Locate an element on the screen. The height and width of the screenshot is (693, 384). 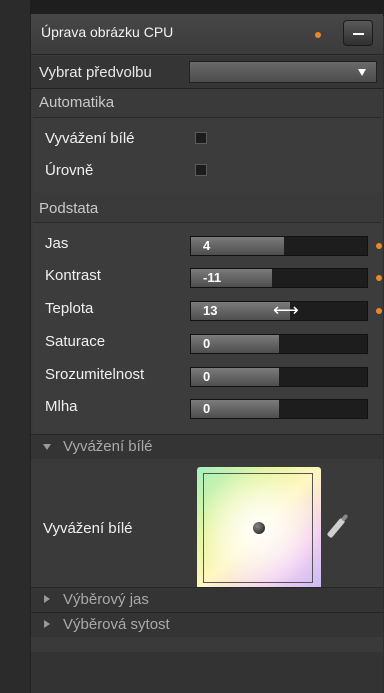
auto-levels-checkbox is located at coordinates (201, 170).